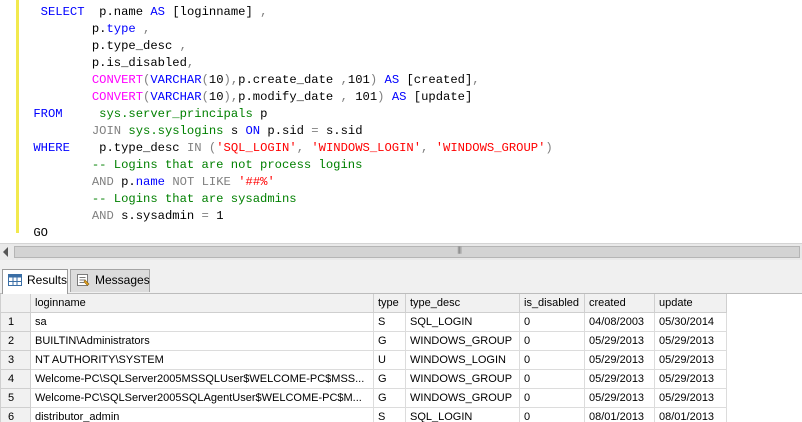 The width and height of the screenshot is (802, 422). I want to click on table-row: 1 sa S SQL_LOGIN 0 04/08/2003 05/30/2014, so click(363, 322).